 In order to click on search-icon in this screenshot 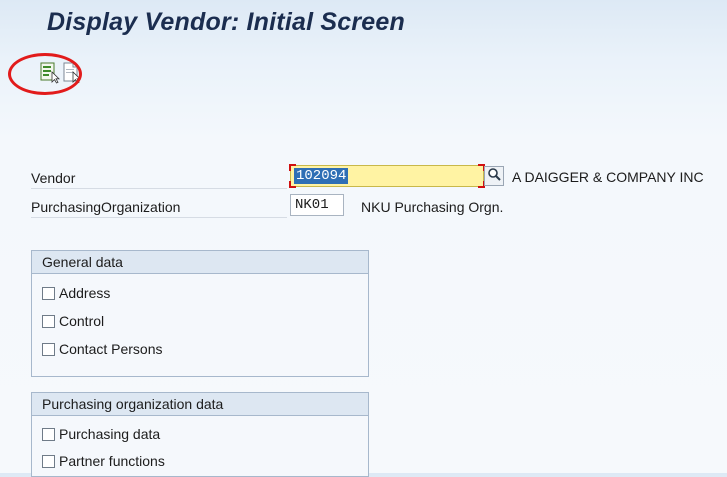, I will do `click(494, 176)`.